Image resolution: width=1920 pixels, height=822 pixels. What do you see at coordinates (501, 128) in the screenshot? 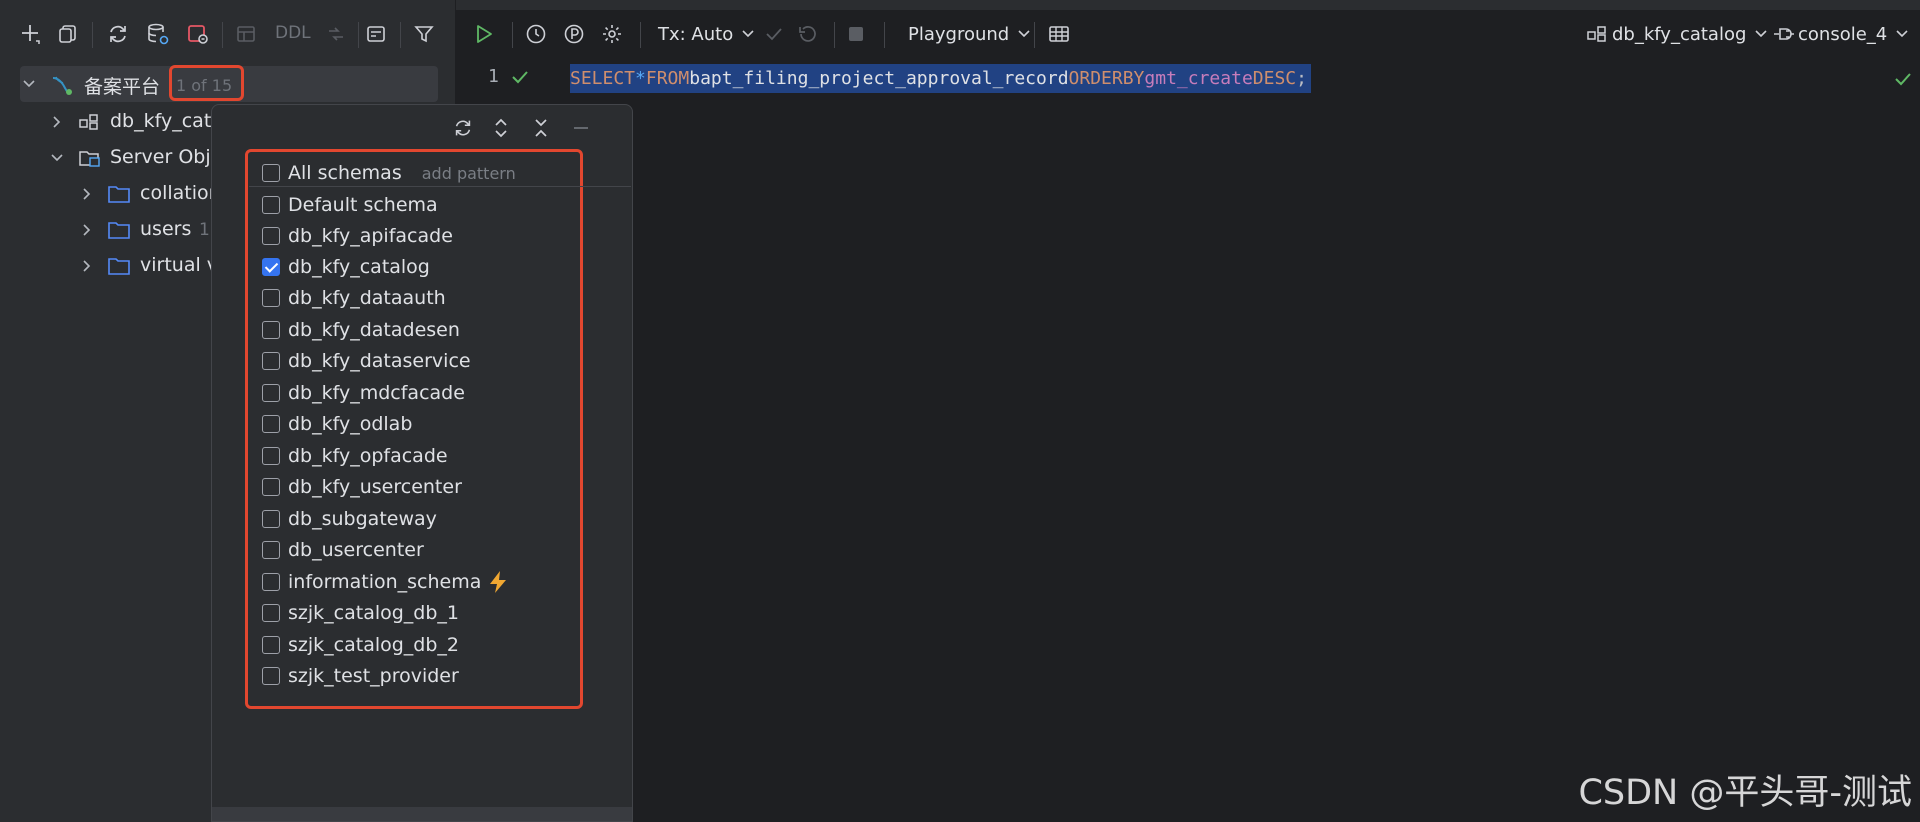
I see `expand-all-icon` at bounding box center [501, 128].